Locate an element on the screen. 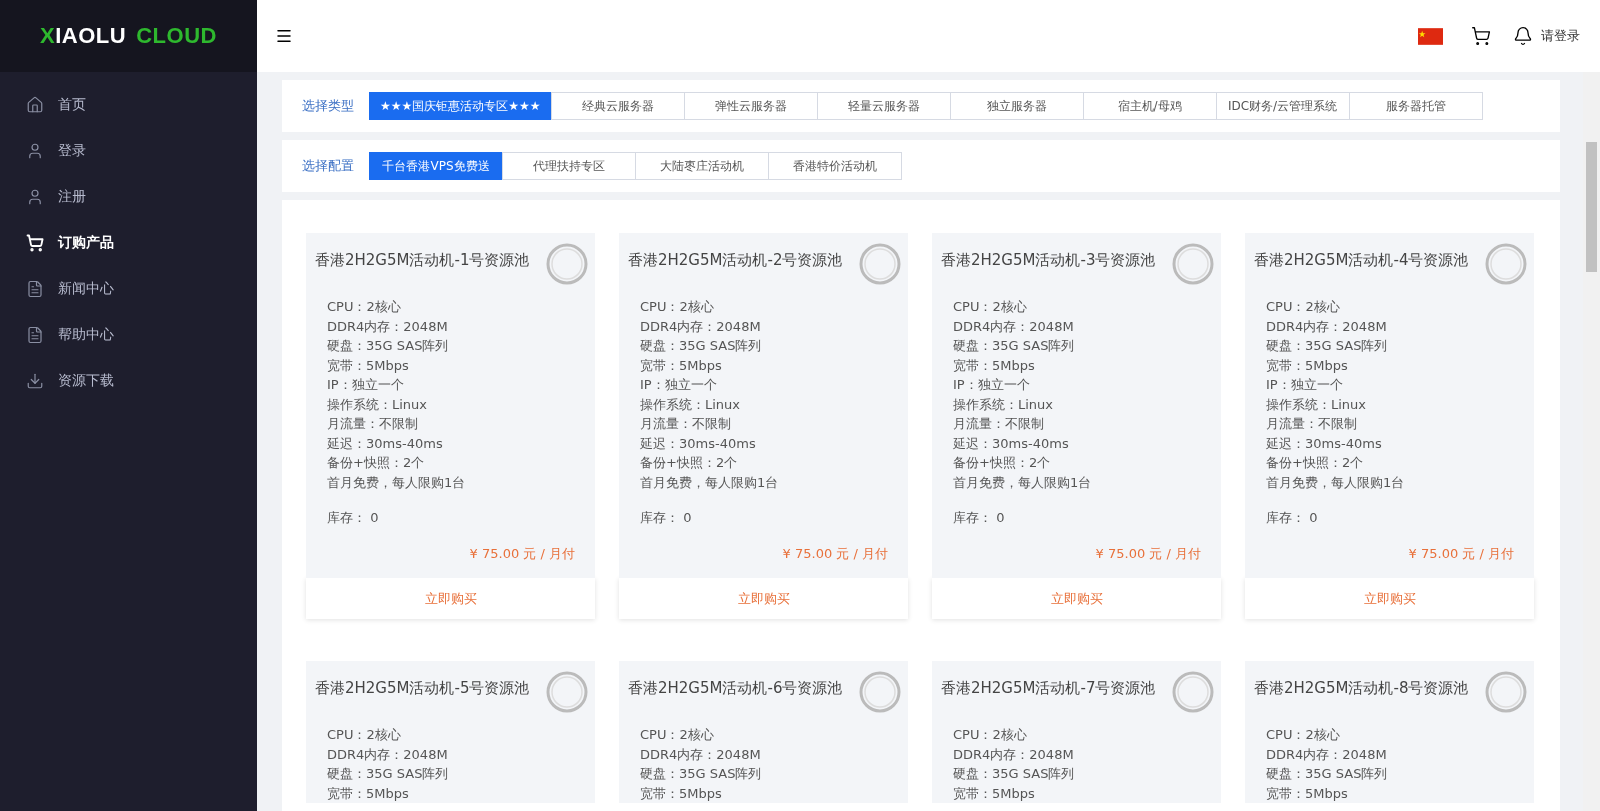 This screenshot has width=1600, height=811. scrollbar is located at coordinates (1591, 441).